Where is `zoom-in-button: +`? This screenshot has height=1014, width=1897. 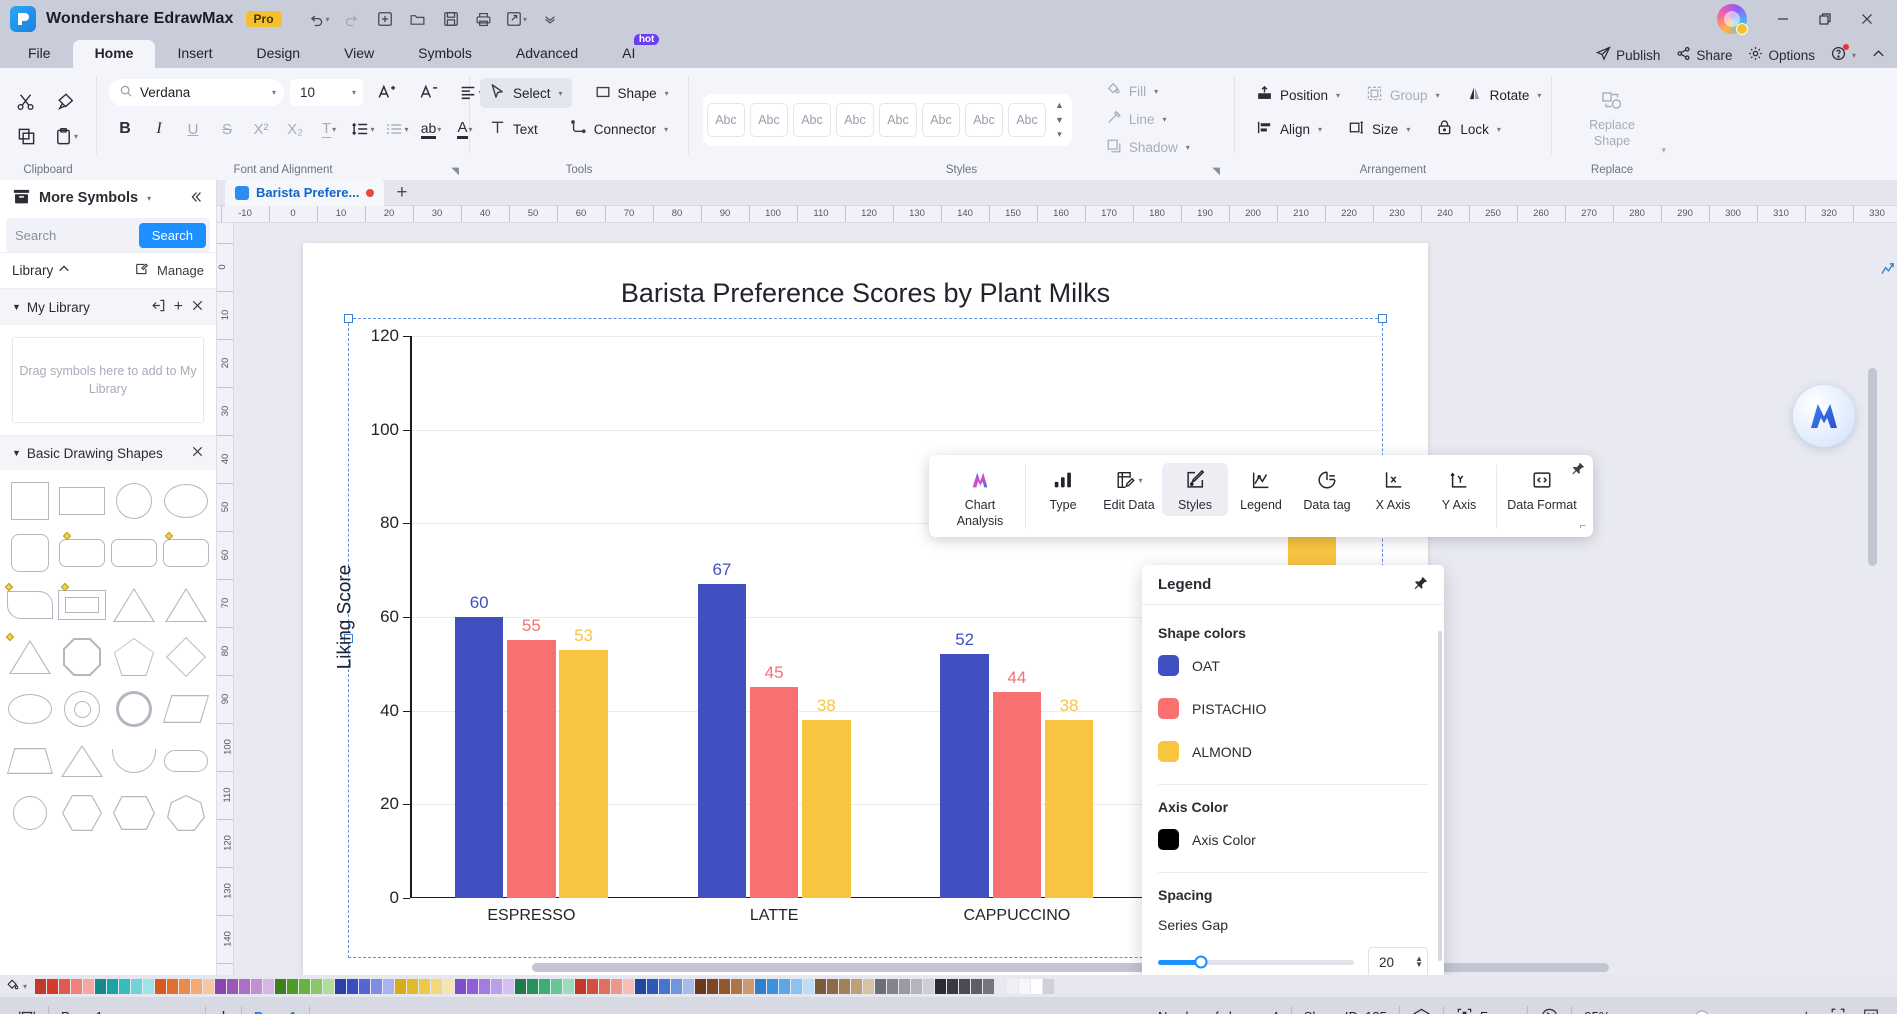 zoom-in-button: + is located at coordinates (1806, 1011).